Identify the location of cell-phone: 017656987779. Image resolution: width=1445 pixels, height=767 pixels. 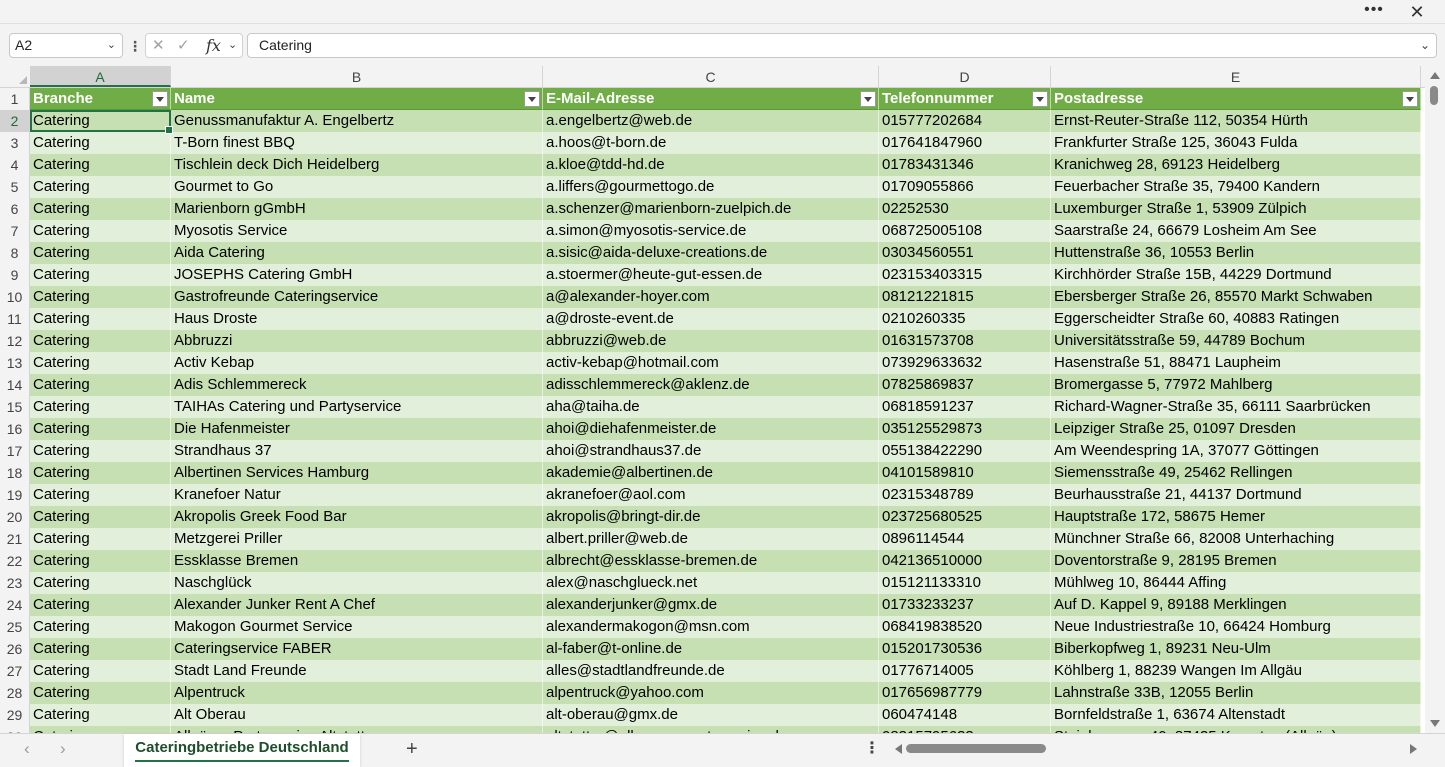
(965, 693).